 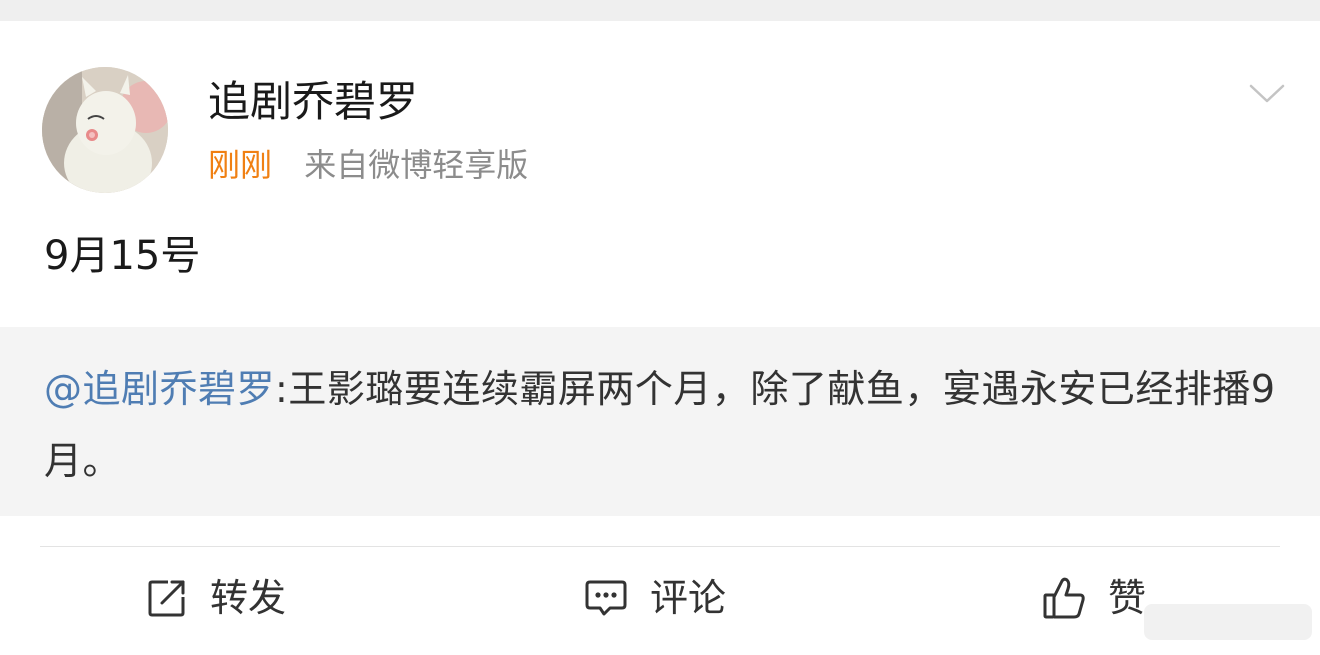 What do you see at coordinates (1094, 598) in the screenshot?
I see `like-button: 赞` at bounding box center [1094, 598].